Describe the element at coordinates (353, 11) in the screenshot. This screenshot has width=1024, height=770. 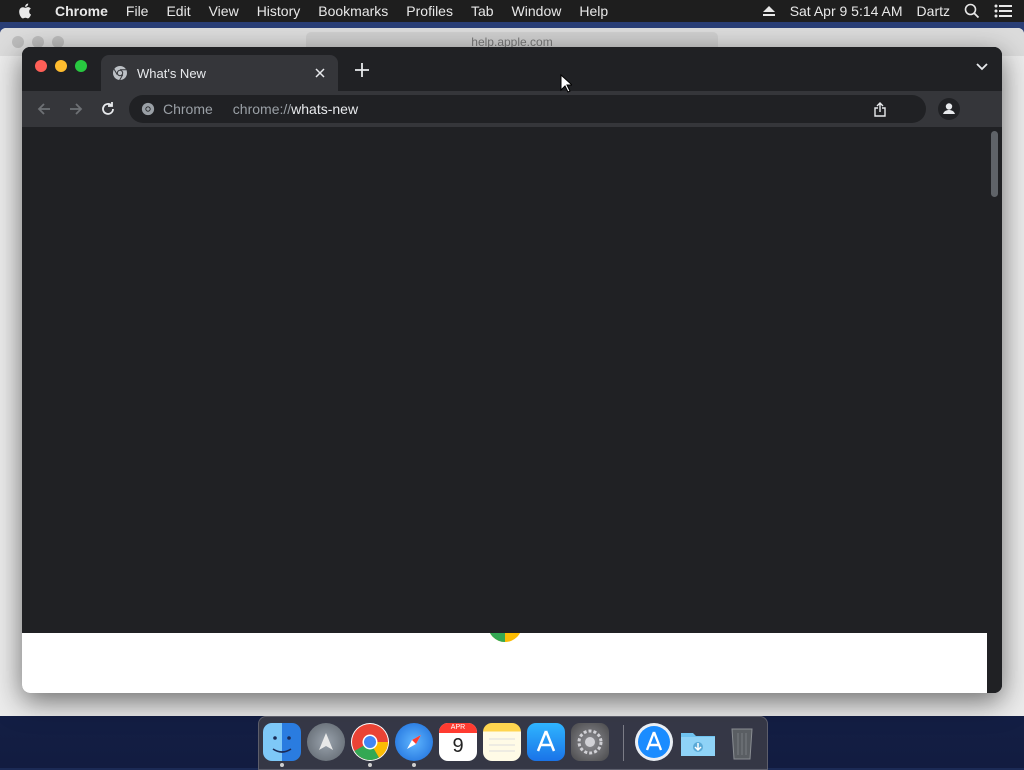
I see `menu-bookmarks: Bookmarks` at that location.